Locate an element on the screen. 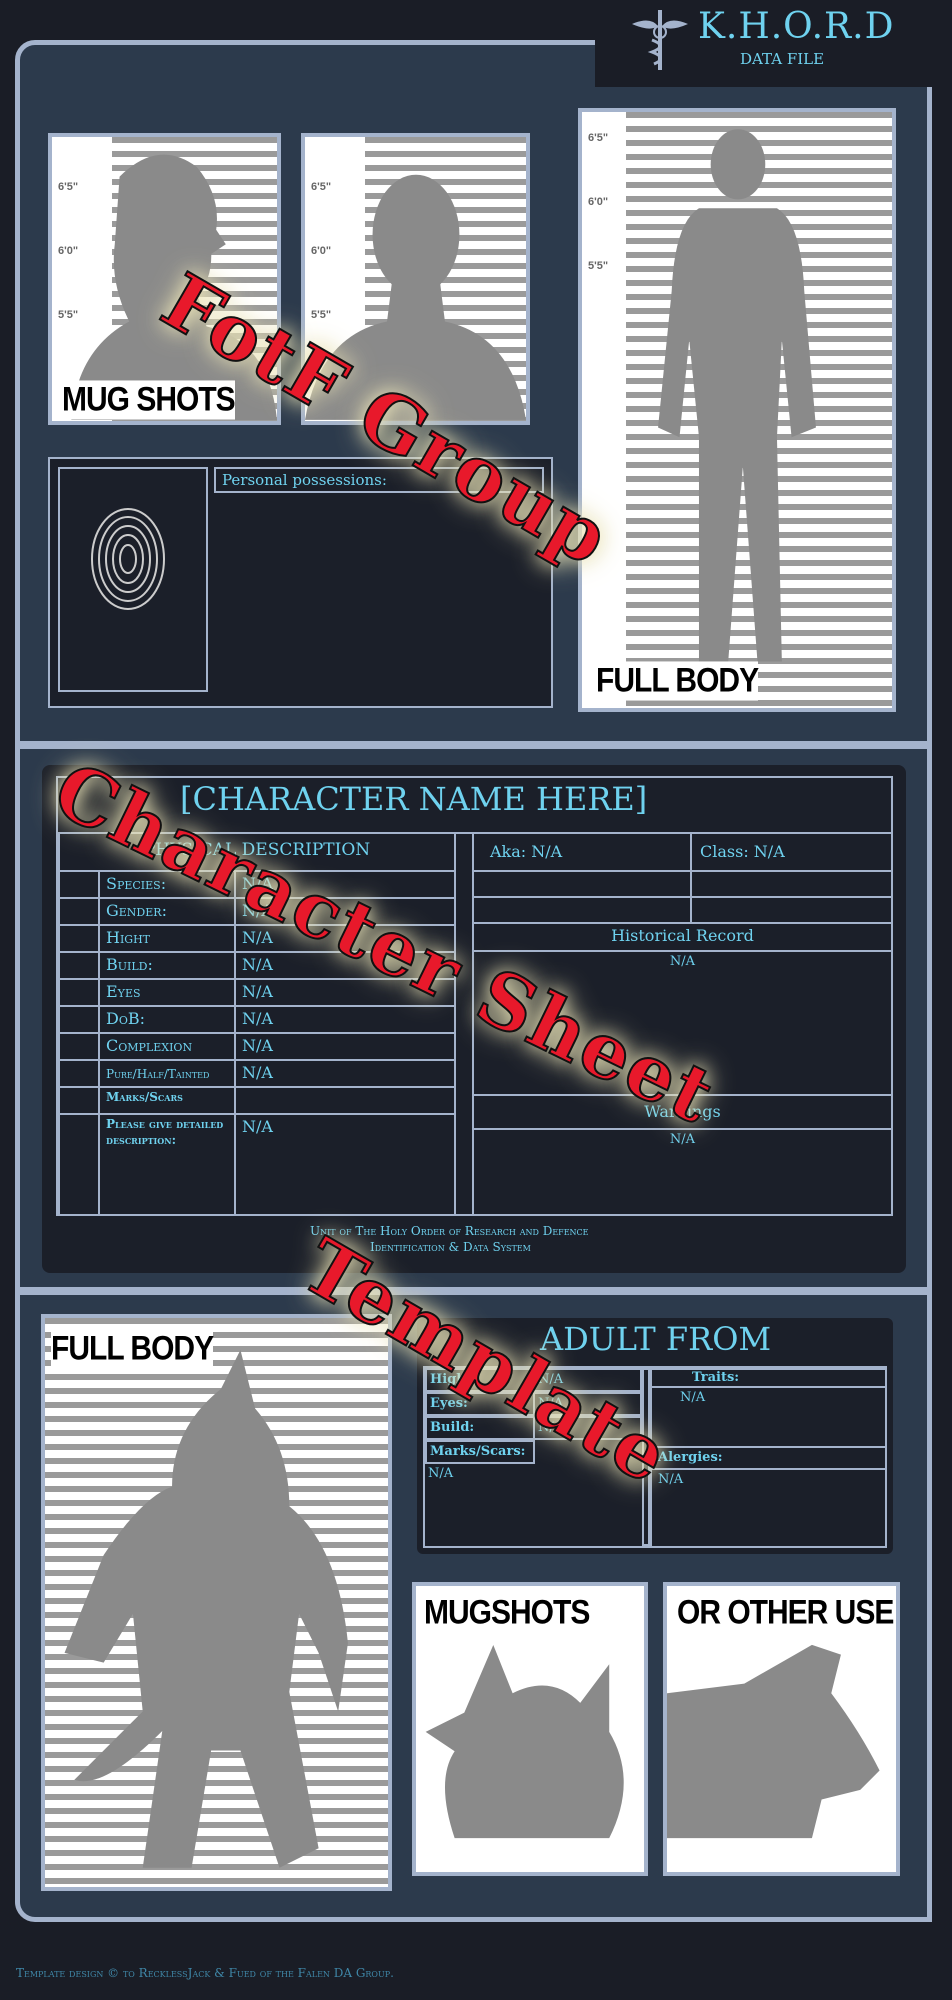 This screenshot has width=952, height=2000. silhouette-full-body is located at coordinates (737, 395).